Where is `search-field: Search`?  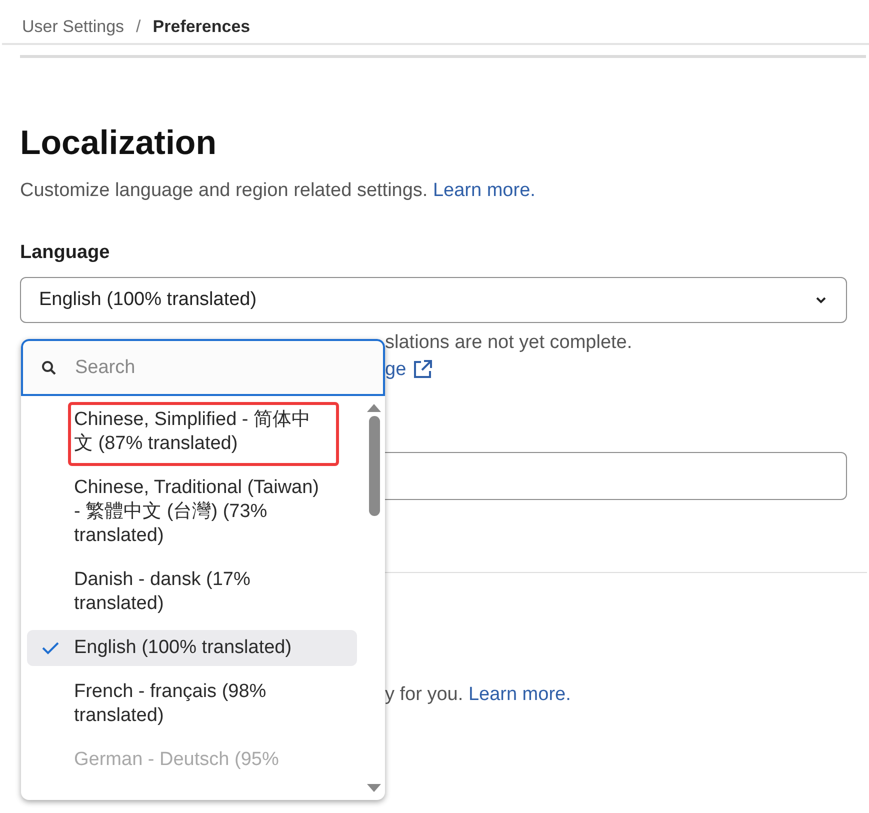 search-field: Search is located at coordinates (203, 367).